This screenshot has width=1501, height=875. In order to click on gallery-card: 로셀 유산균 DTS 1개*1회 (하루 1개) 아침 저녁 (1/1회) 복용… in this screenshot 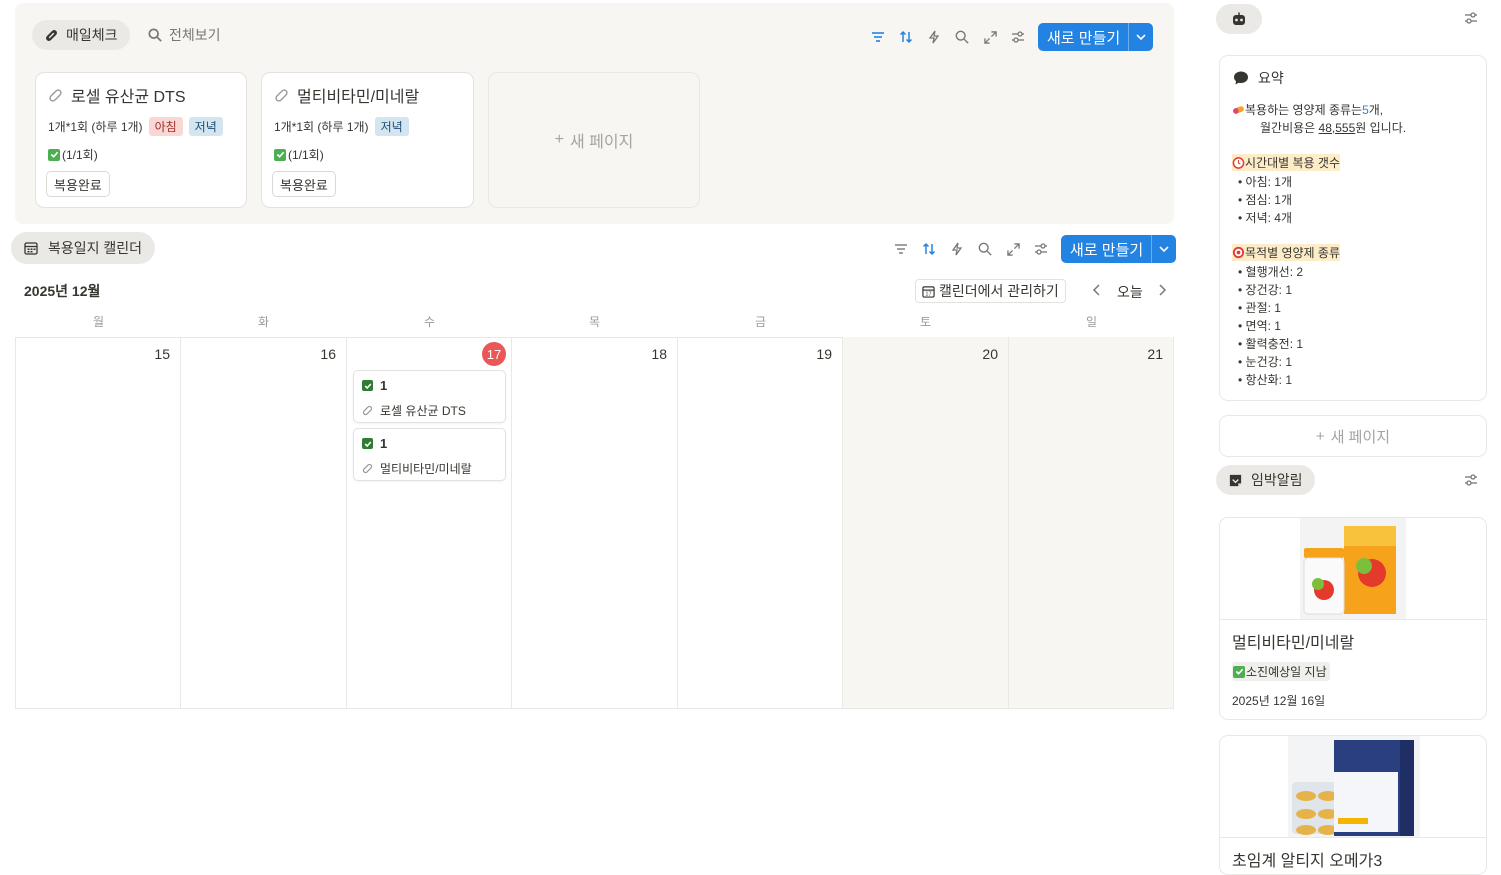, I will do `click(141, 140)`.